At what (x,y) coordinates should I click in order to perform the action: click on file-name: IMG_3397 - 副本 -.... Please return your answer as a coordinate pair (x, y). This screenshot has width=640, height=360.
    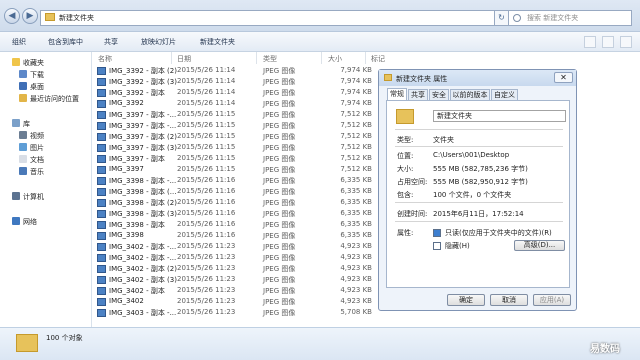
    Looking at the image, I should click on (143, 115).